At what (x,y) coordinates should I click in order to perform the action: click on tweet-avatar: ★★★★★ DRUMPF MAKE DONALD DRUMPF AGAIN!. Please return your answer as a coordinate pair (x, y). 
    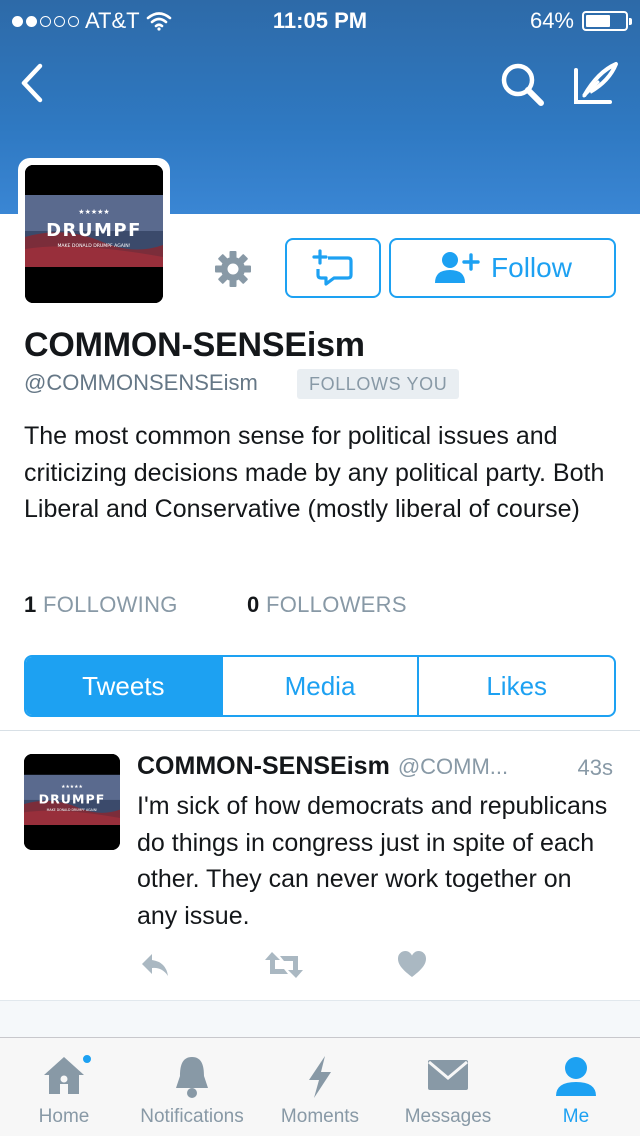
    Looking at the image, I should click on (72, 802).